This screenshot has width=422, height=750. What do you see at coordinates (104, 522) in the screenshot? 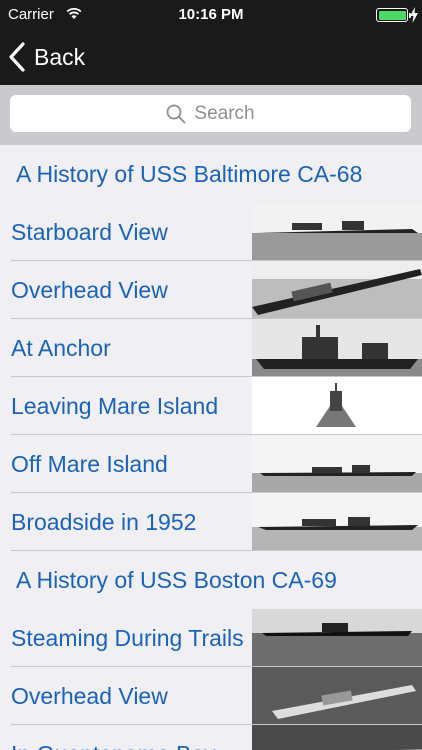
I see `row-label: Broadside in 1952` at bounding box center [104, 522].